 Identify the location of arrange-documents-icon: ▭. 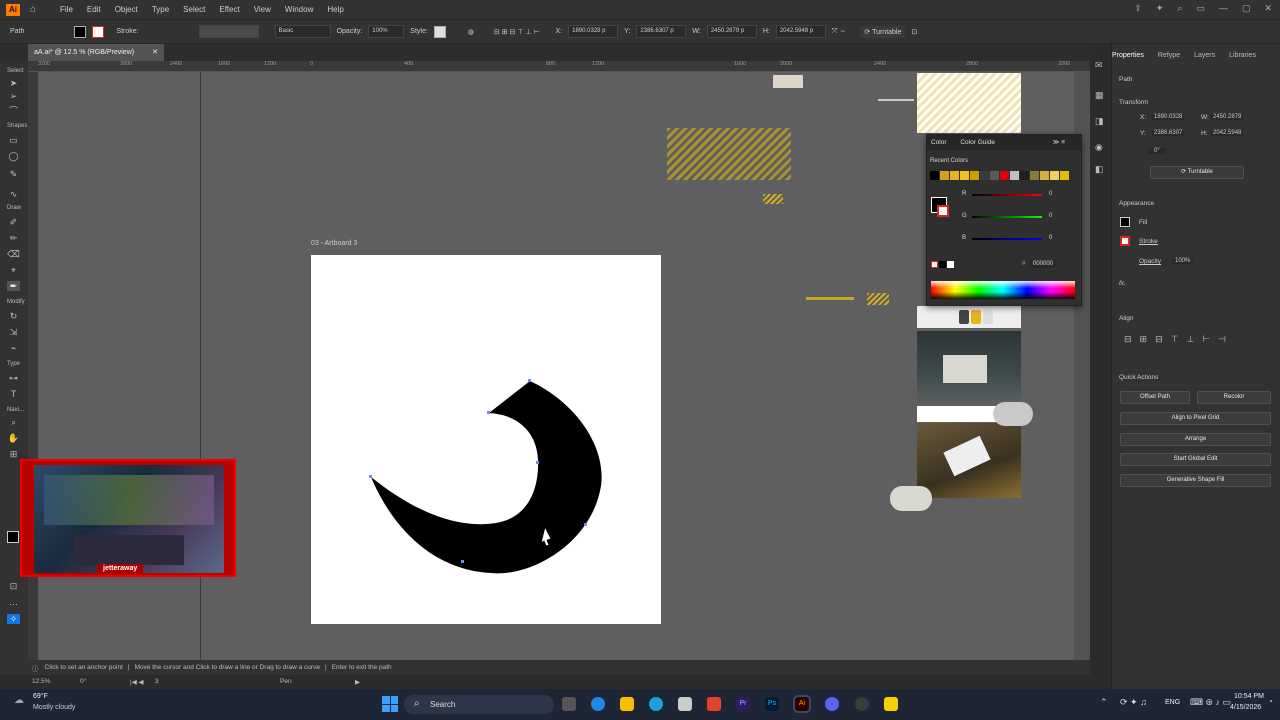
(1200, 8).